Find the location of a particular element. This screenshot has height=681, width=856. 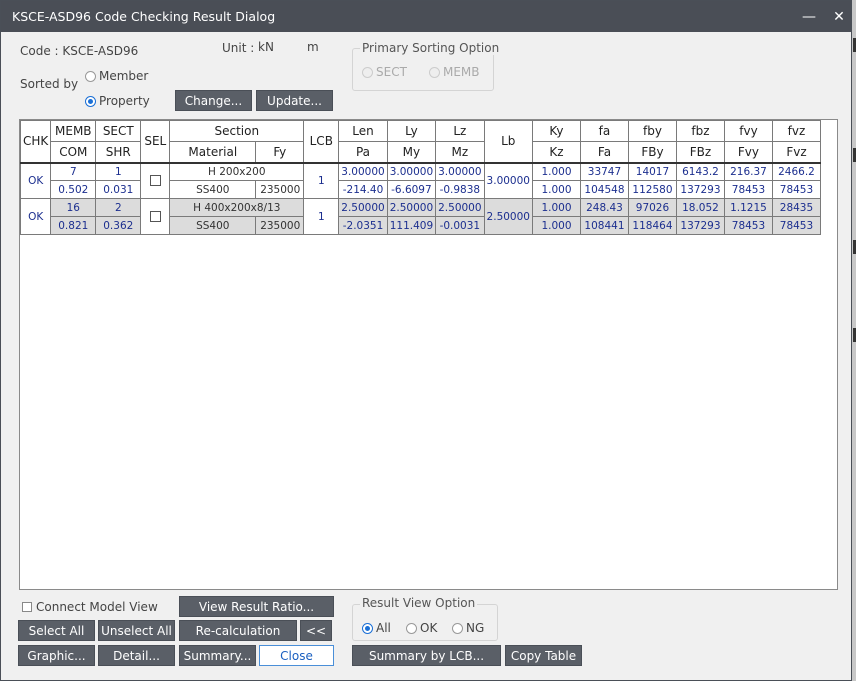

sort-memb-radio: MEMB is located at coordinates (454, 72).